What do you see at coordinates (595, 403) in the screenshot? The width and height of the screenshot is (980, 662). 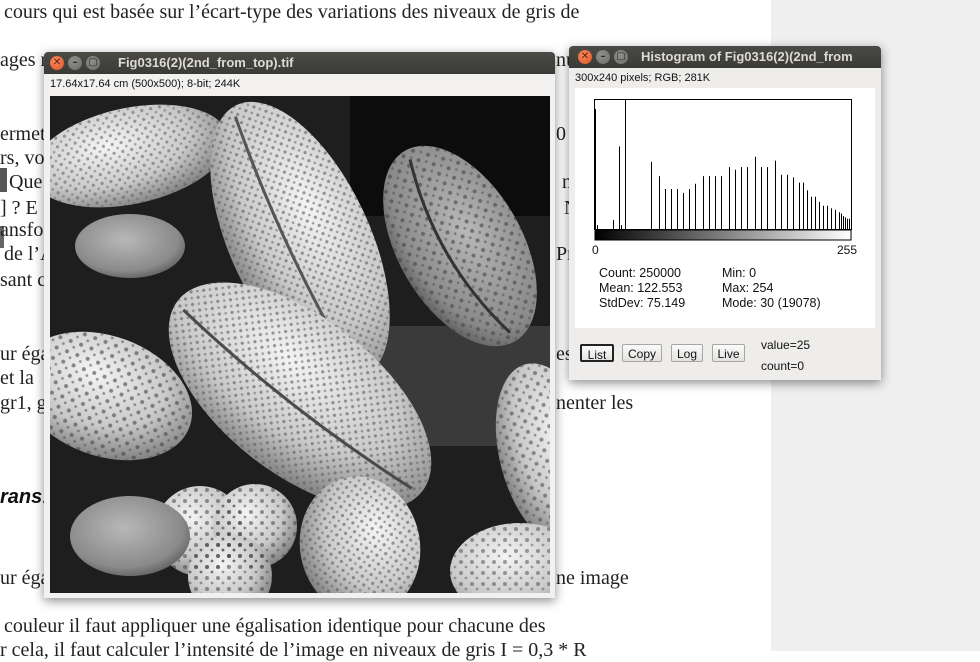 I see `doc-line-fragment: nenter les` at bounding box center [595, 403].